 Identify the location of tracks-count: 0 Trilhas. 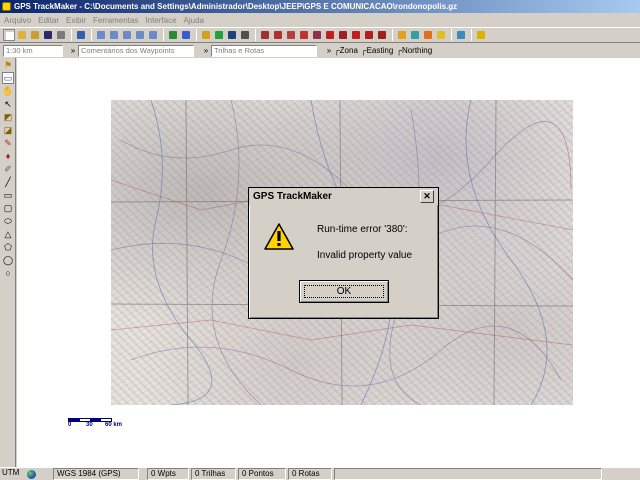
(213, 474).